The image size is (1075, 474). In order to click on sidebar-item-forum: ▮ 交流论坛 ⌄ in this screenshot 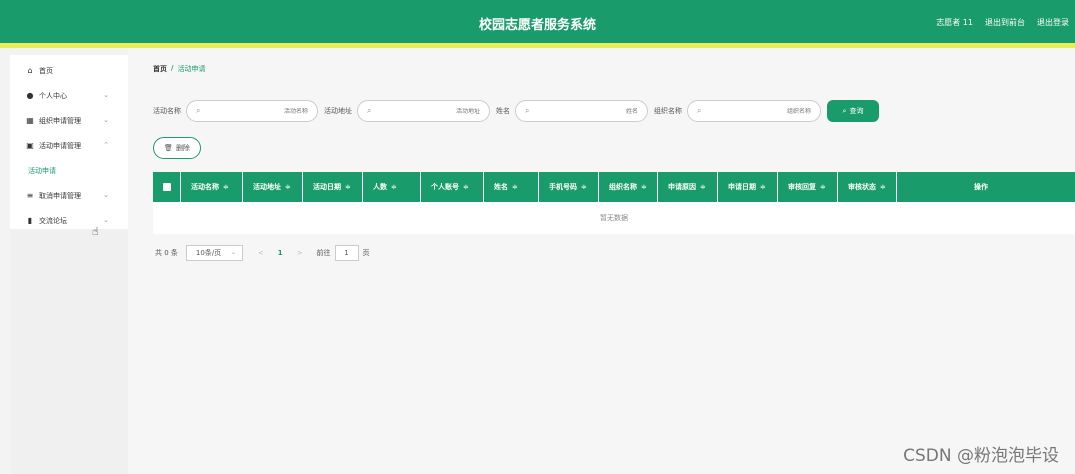, I will do `click(69, 220)`.